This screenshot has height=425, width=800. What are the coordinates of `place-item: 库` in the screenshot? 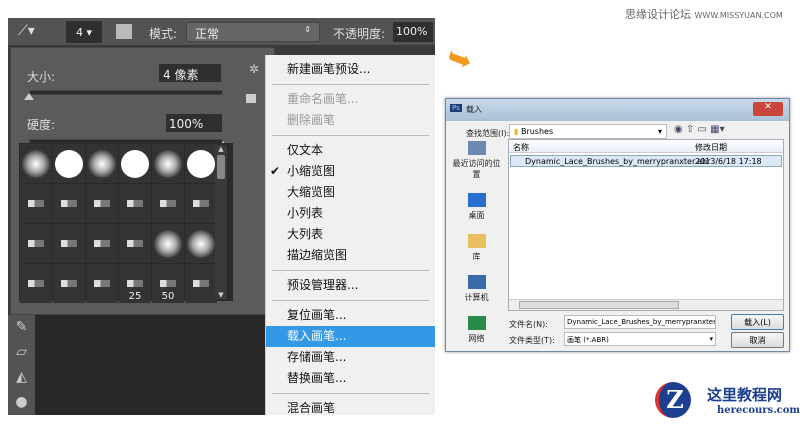 It's located at (476, 248).